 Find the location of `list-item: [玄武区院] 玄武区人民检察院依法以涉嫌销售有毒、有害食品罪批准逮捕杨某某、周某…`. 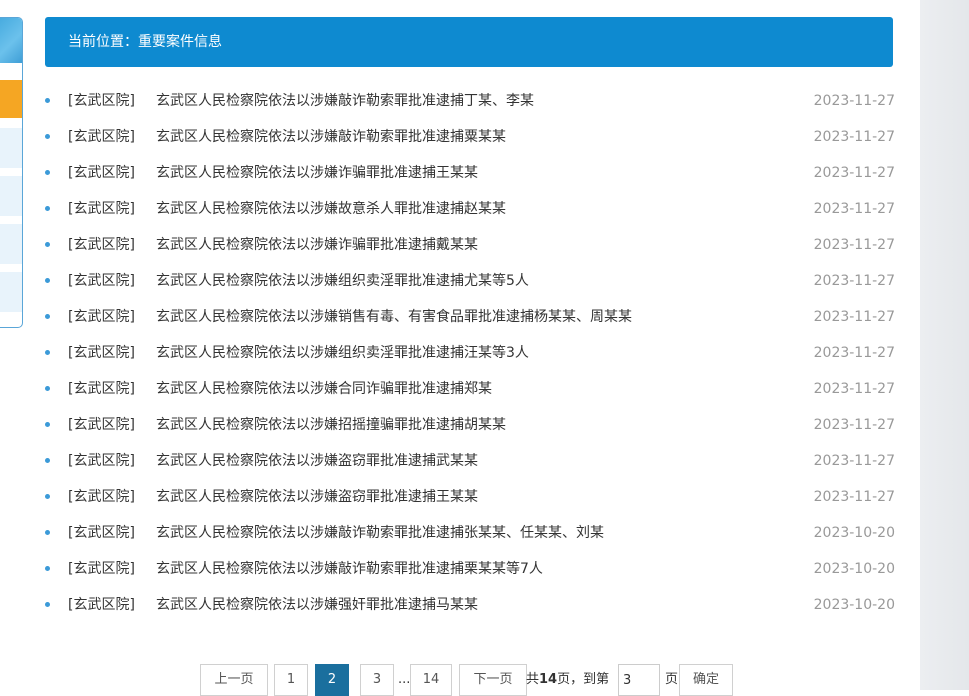

list-item: [玄武区院] 玄武区人民检察院依法以涉嫌销售有毒、有害食品罪批准逮捕杨某某、周某… is located at coordinates (470, 317).